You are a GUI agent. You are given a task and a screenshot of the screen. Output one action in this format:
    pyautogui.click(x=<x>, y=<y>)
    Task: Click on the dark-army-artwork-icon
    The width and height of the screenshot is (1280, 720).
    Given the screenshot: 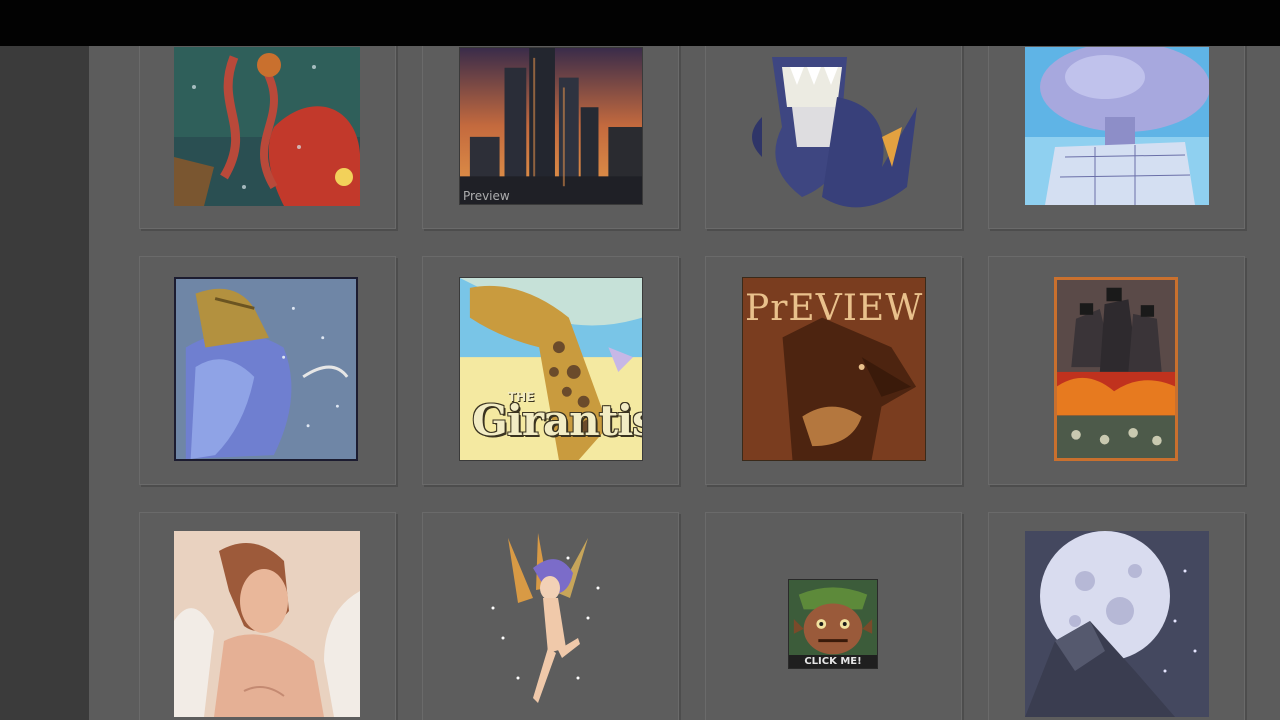 What is the action you would take?
    pyautogui.click(x=1116, y=369)
    